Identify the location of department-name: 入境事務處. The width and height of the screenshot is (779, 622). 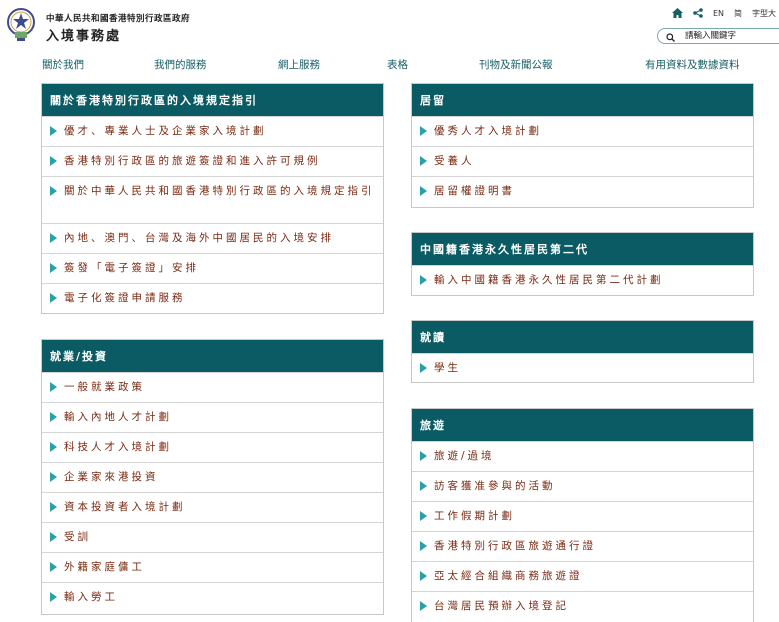
(83, 34).